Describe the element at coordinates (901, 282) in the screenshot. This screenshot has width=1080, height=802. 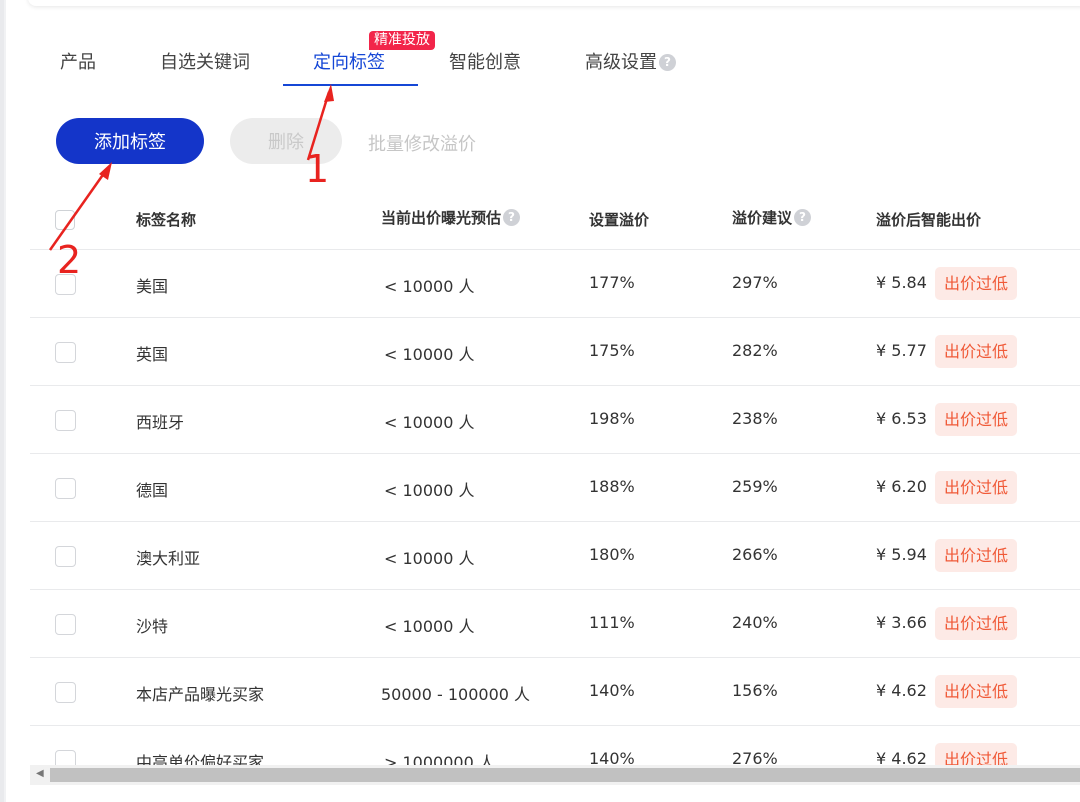
I see `smart-bid: ¥ 5.84` at that location.